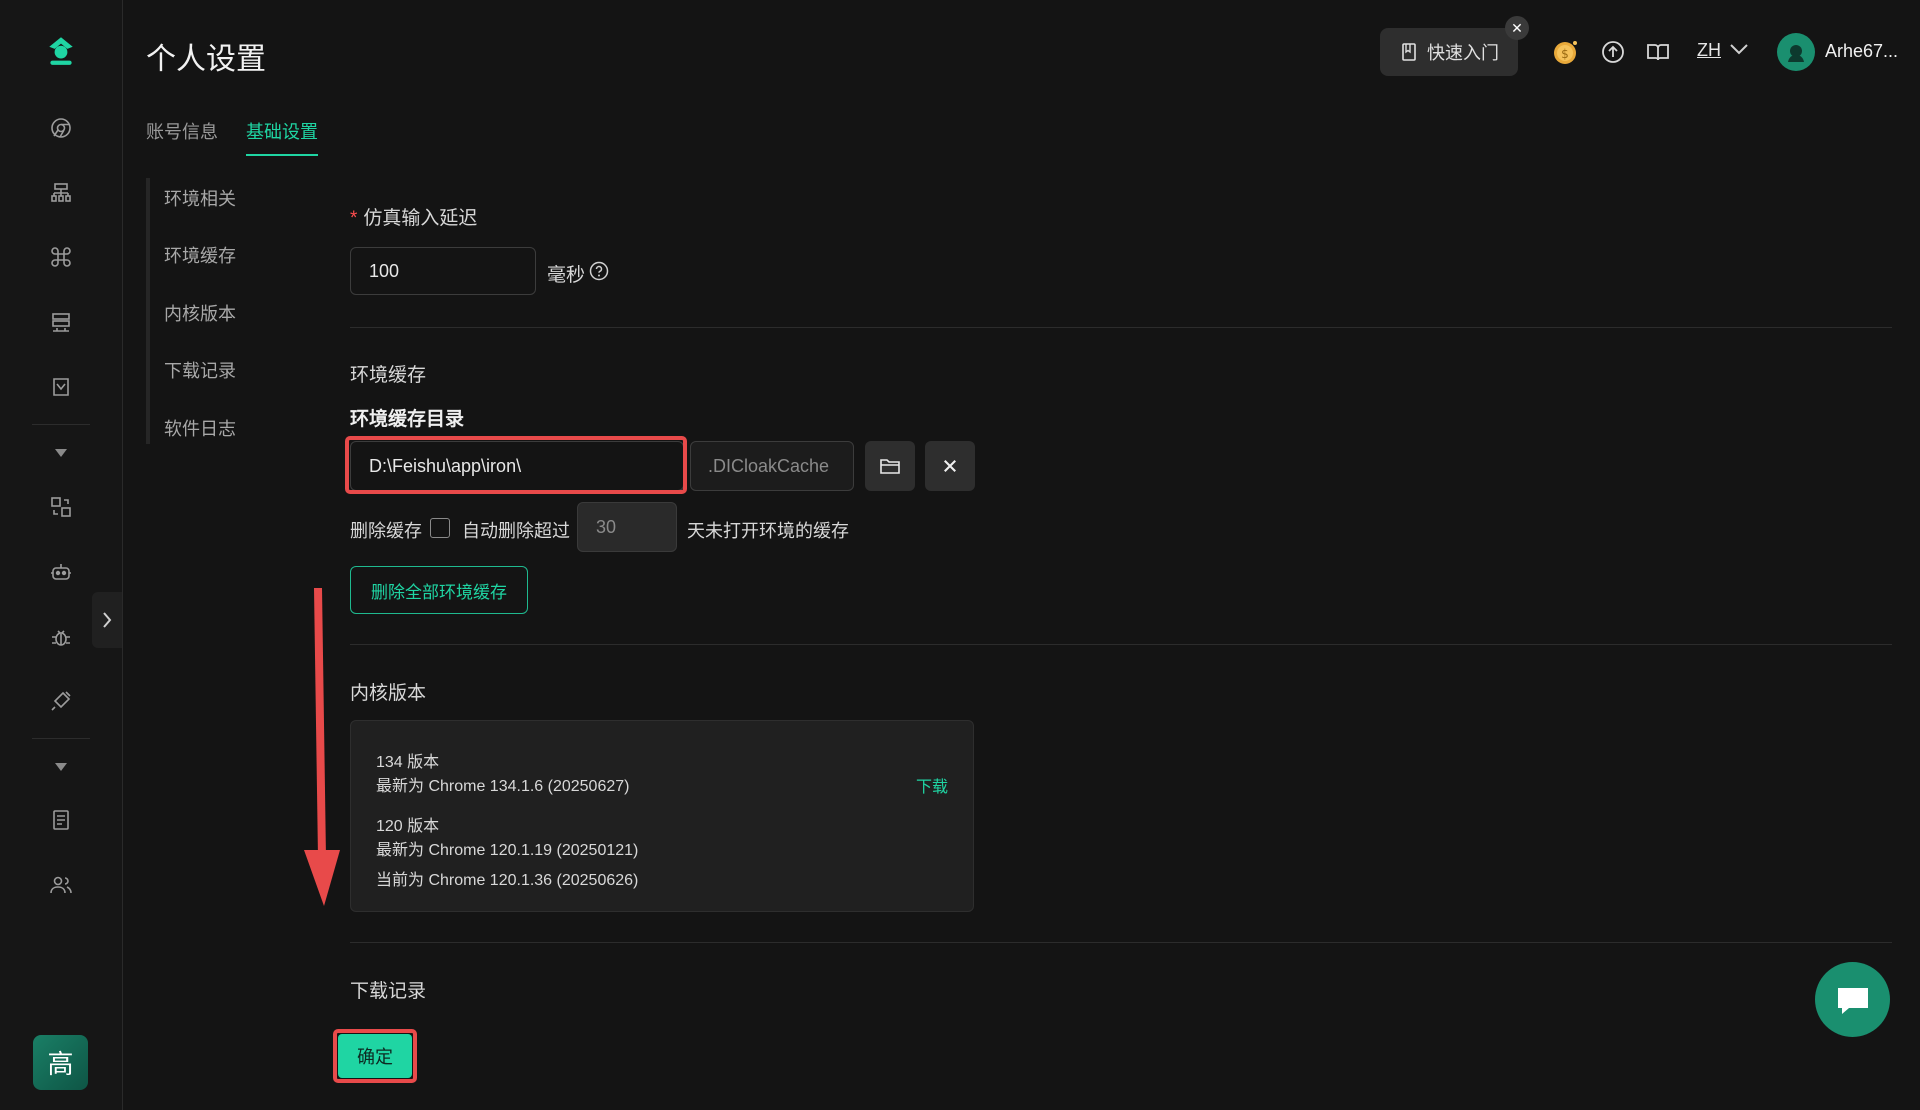 Image resolution: width=1920 pixels, height=1110 pixels. Describe the element at coordinates (408, 826) in the screenshot. I see `kernel-120-title: 120 版本` at that location.